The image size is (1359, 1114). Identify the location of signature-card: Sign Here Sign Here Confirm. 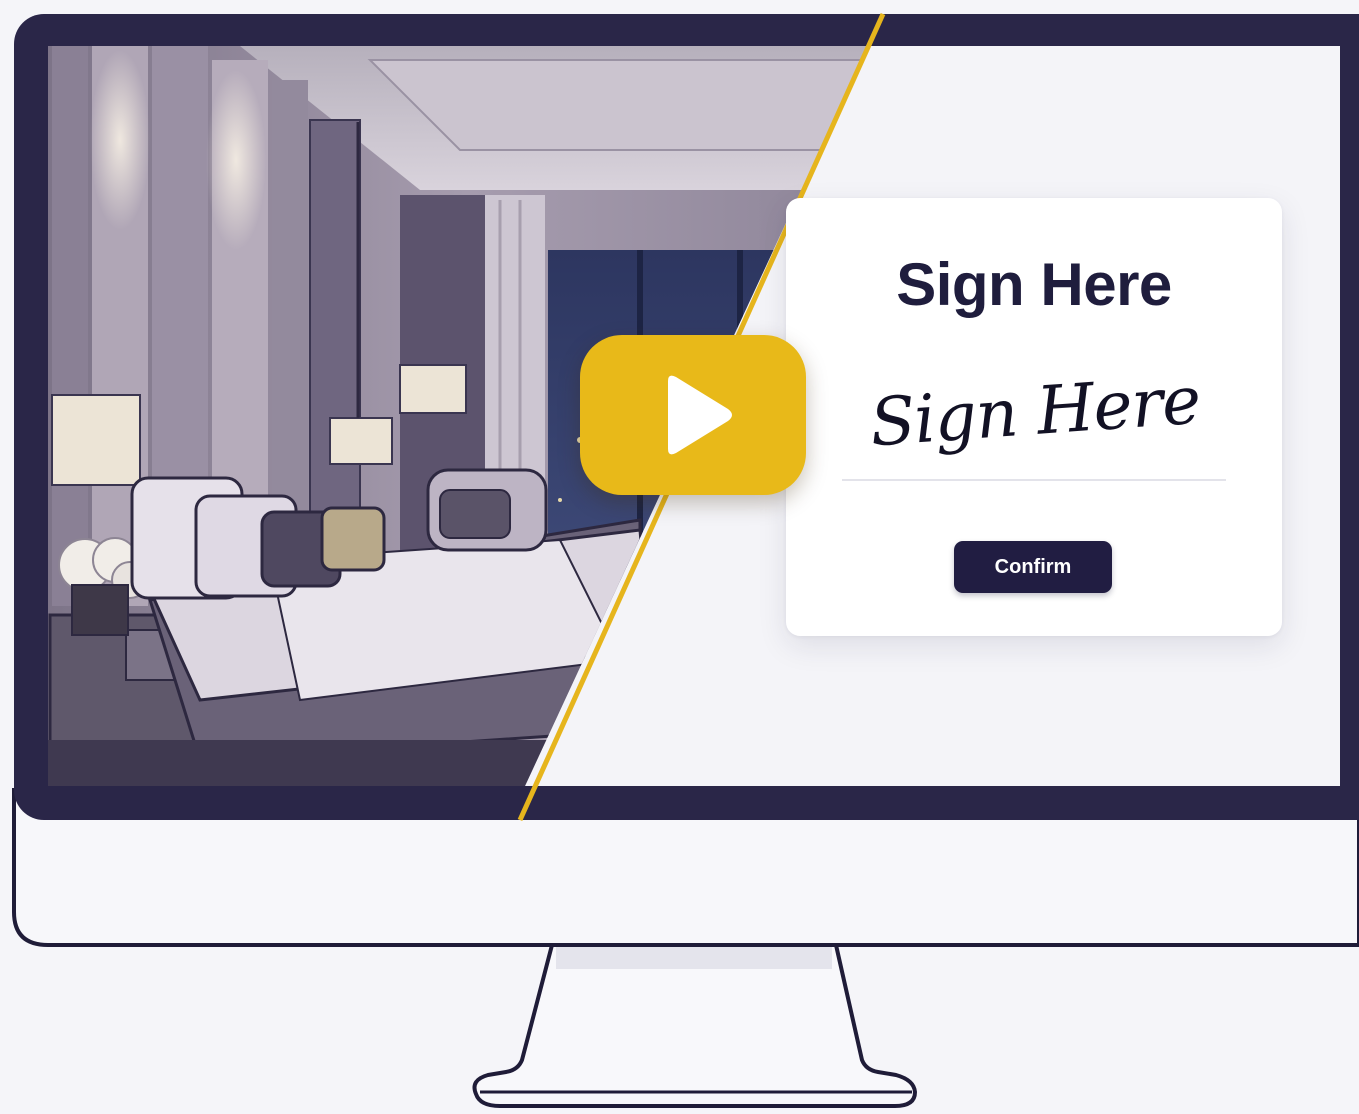
(1034, 417).